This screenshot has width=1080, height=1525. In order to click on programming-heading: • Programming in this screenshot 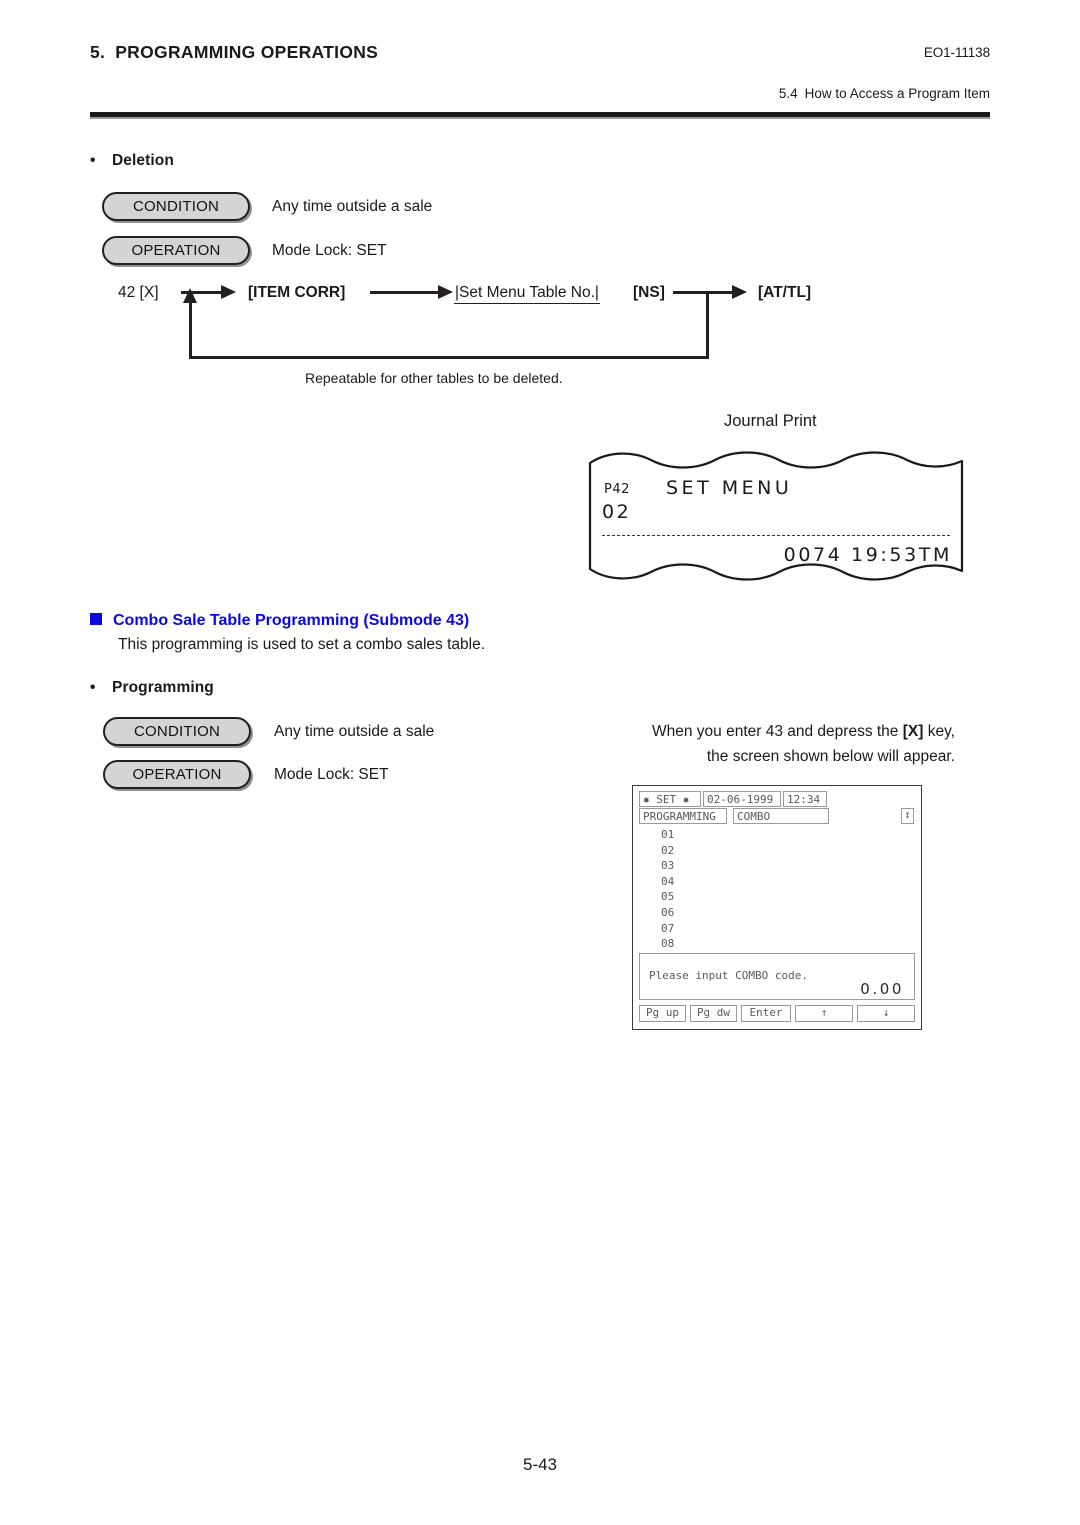, I will do `click(152, 688)`.